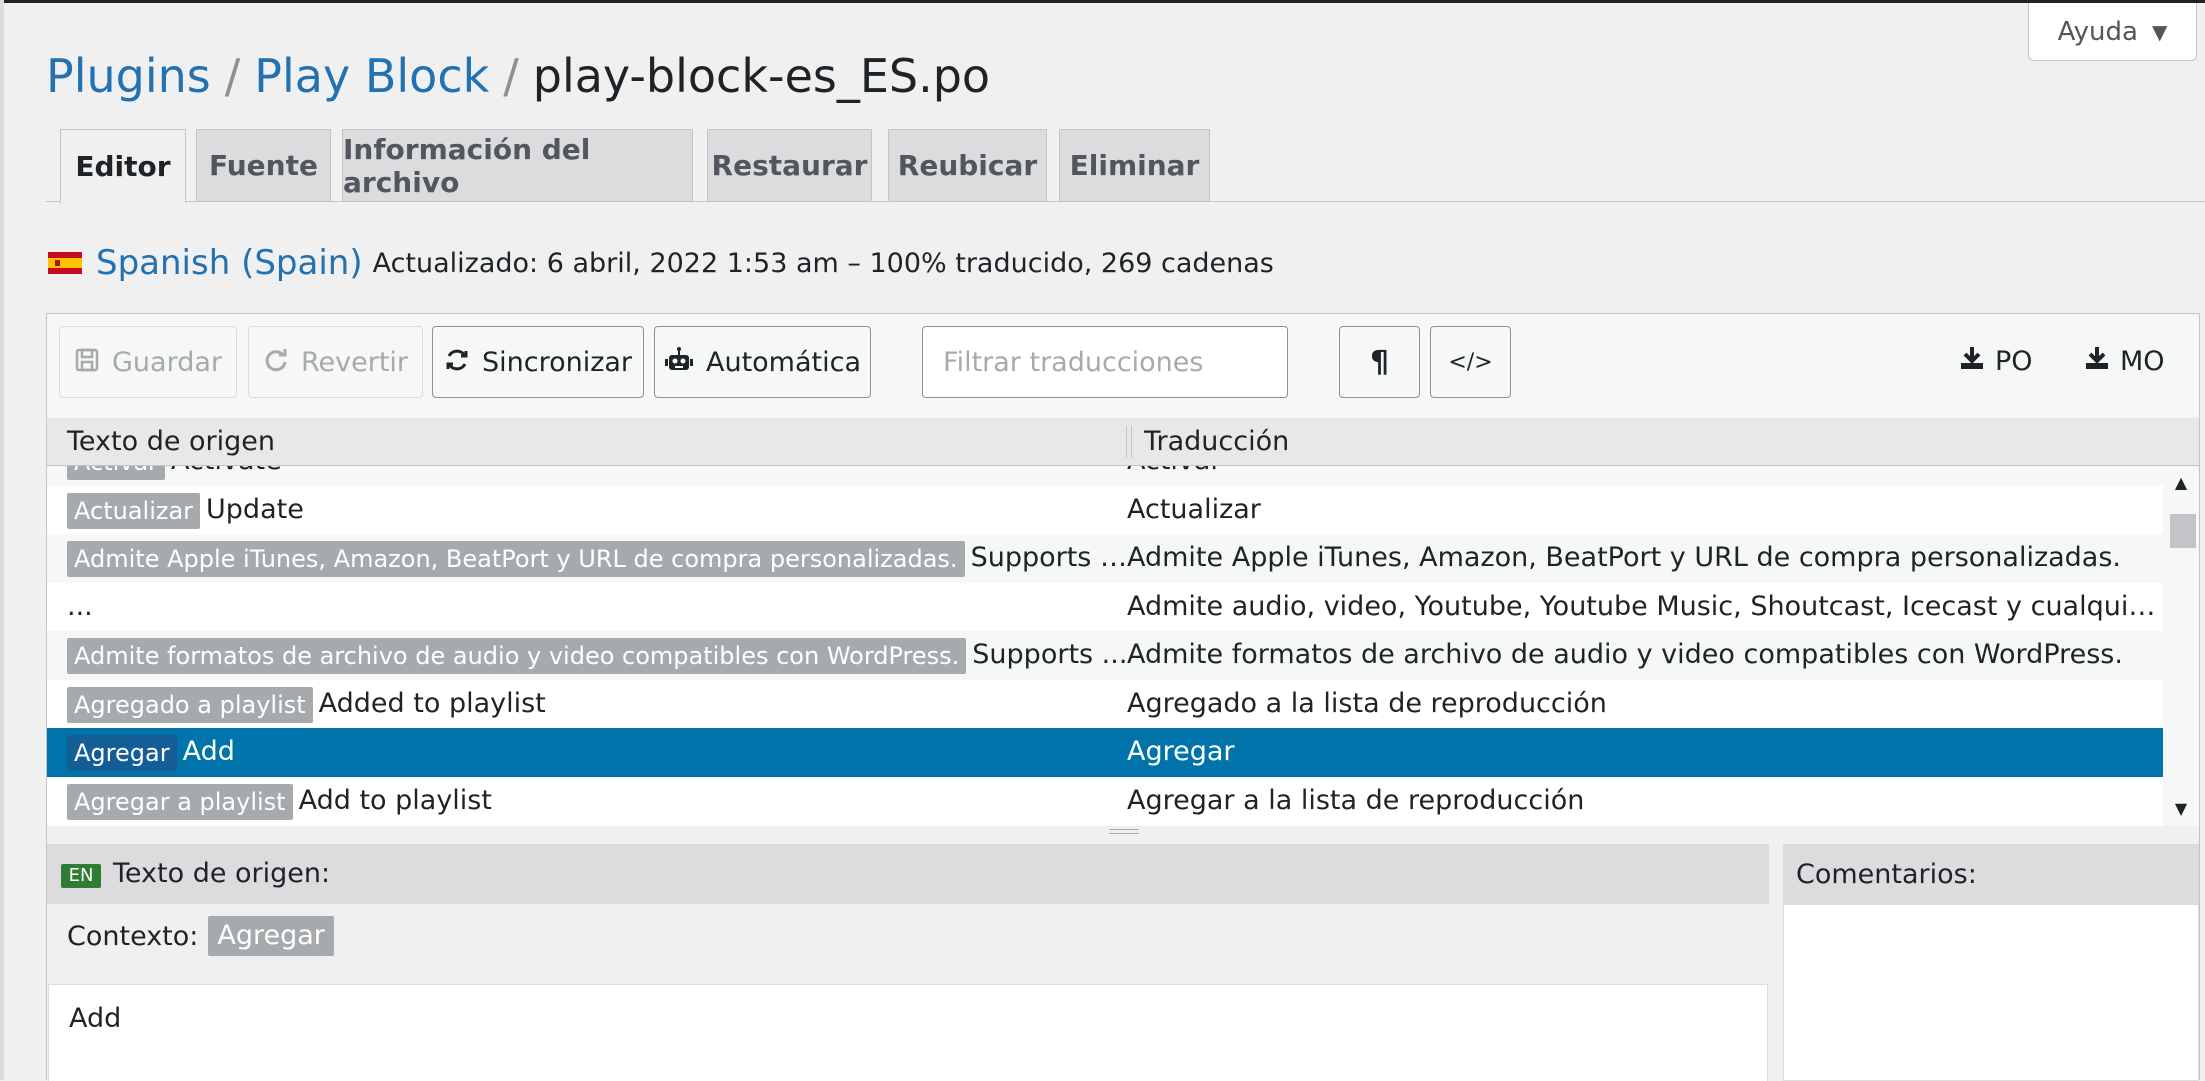  I want to click on page-title: Plugins / Play Block / play-block-es_ES.po, so click(518, 76).